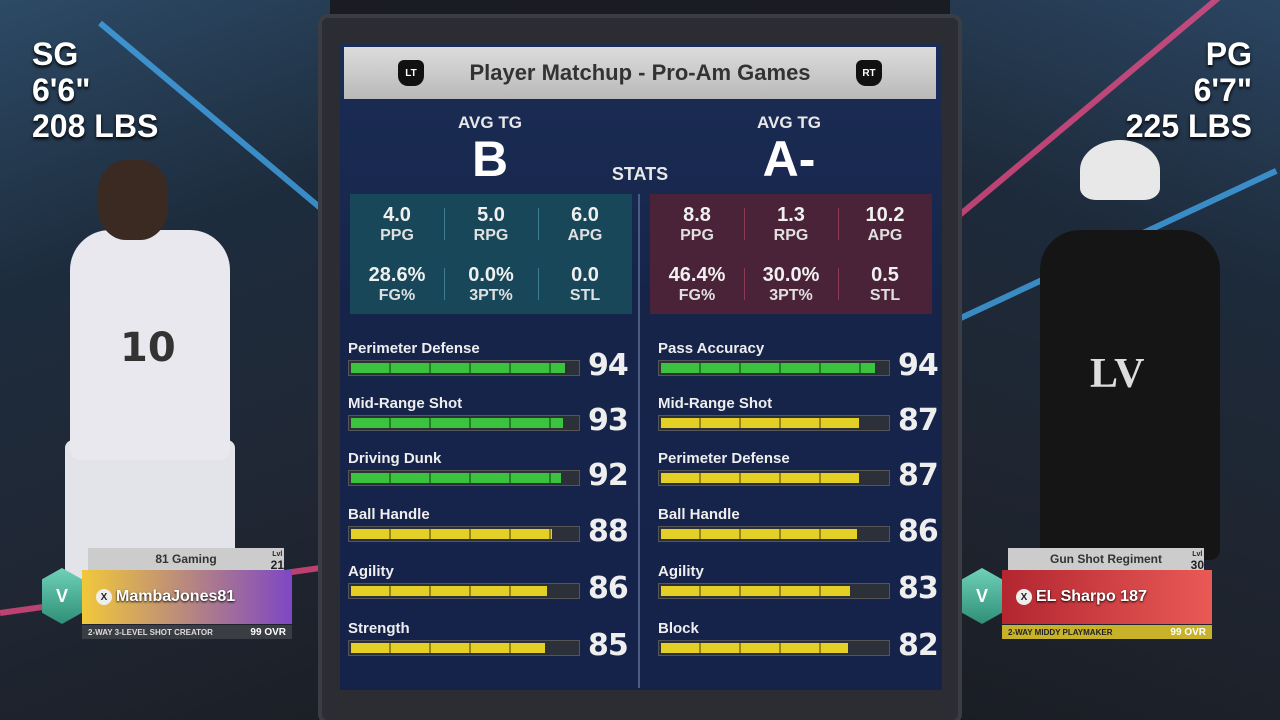 The image size is (1280, 720). I want to click on right-avg-grade: AVG TG A-, so click(789, 149).